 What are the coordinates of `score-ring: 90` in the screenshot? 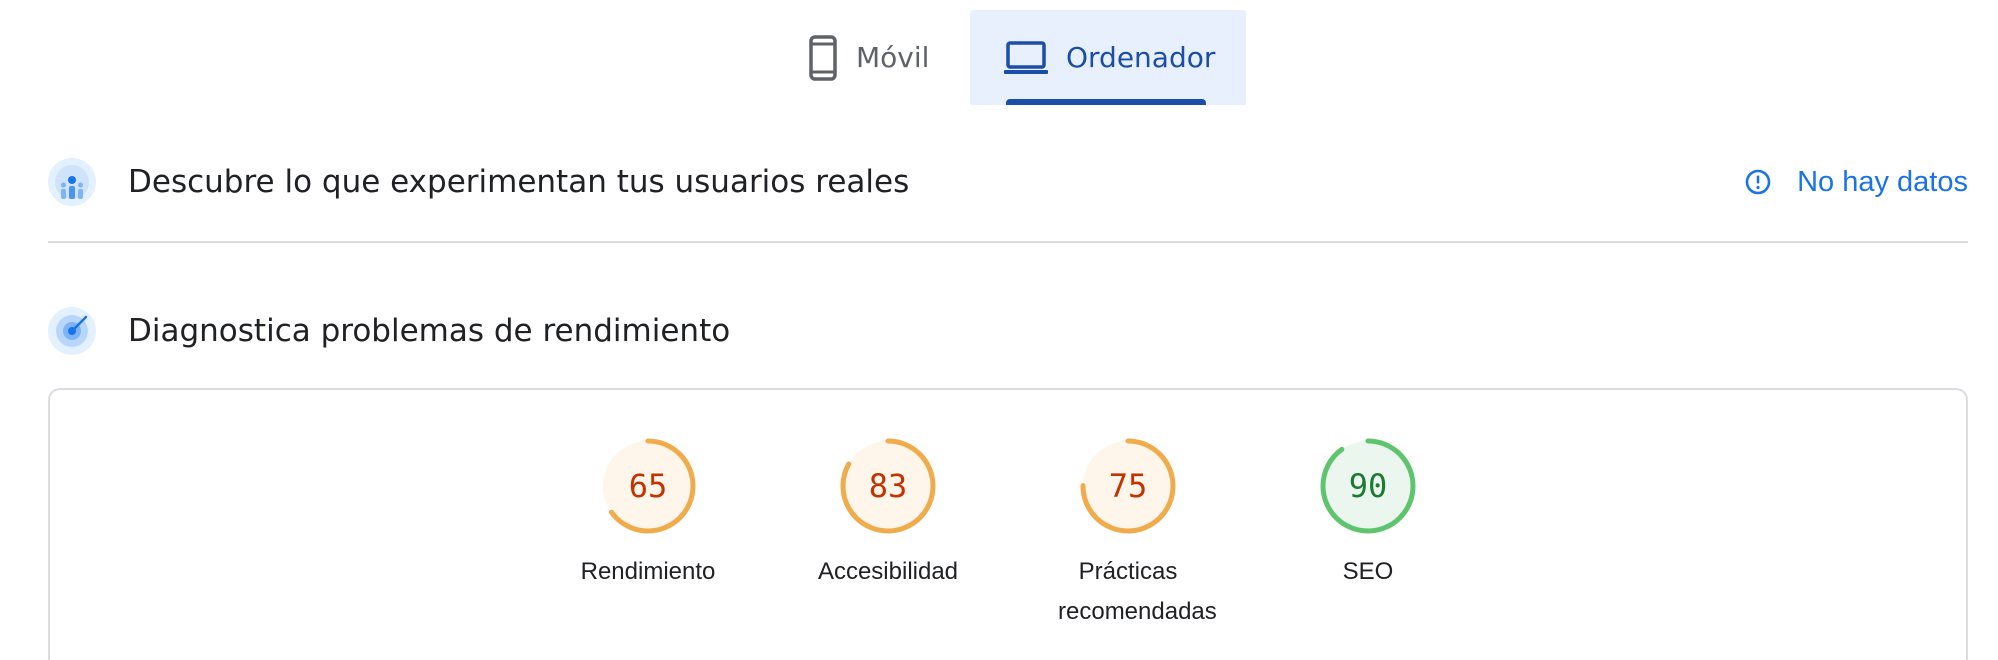 It's located at (1368, 486).